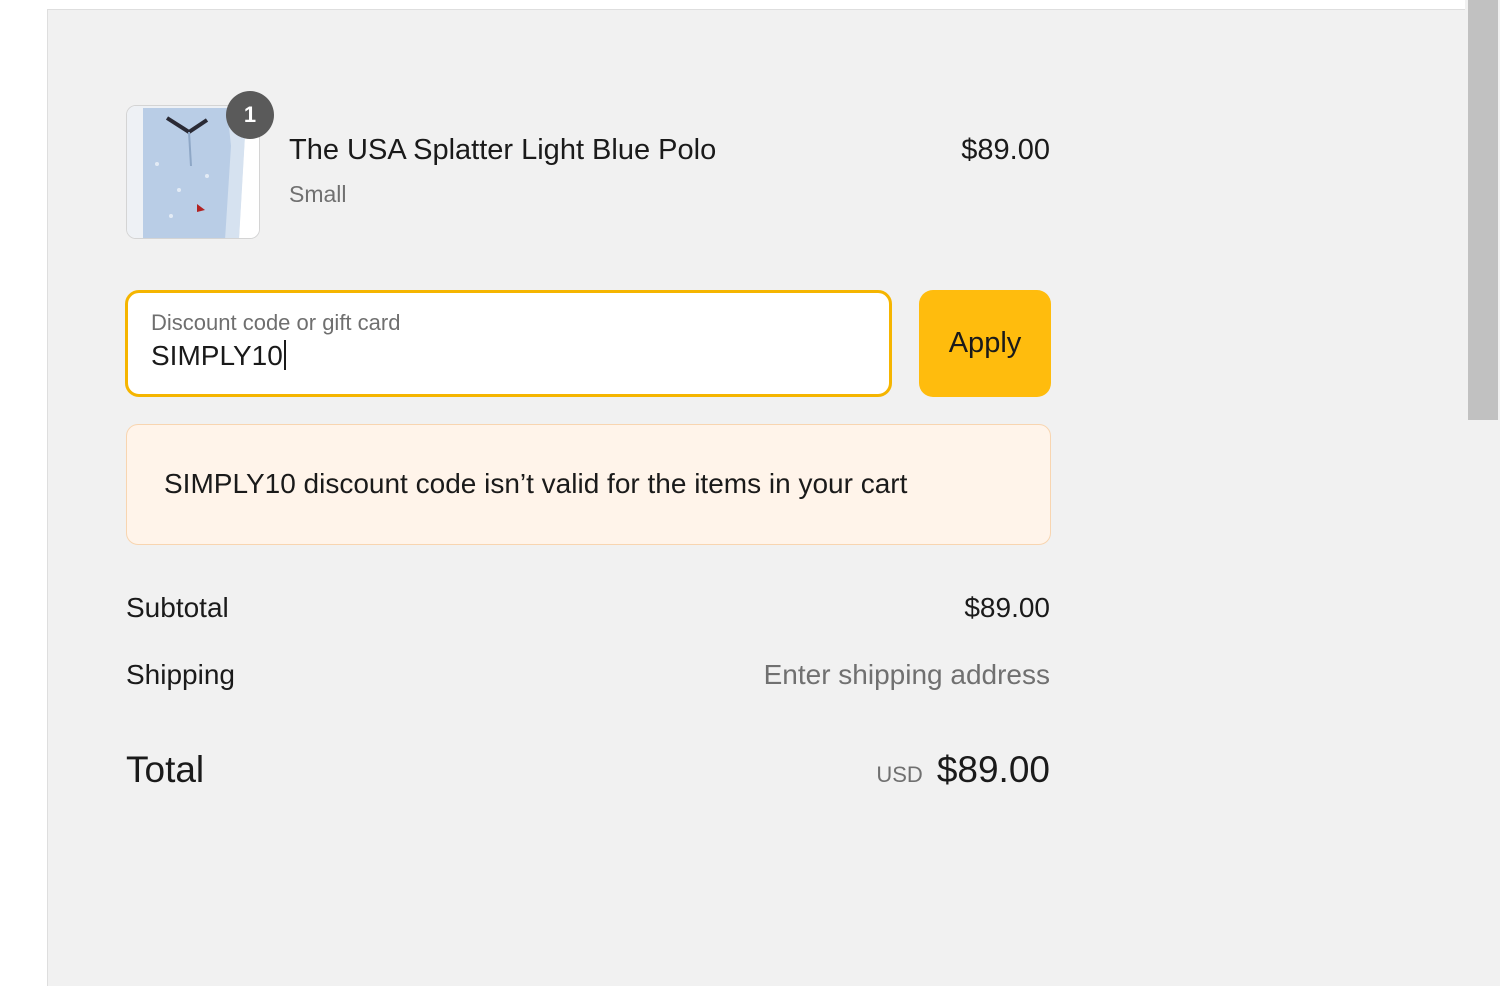 The image size is (1500, 986). I want to click on header-divider, so click(732, 5).